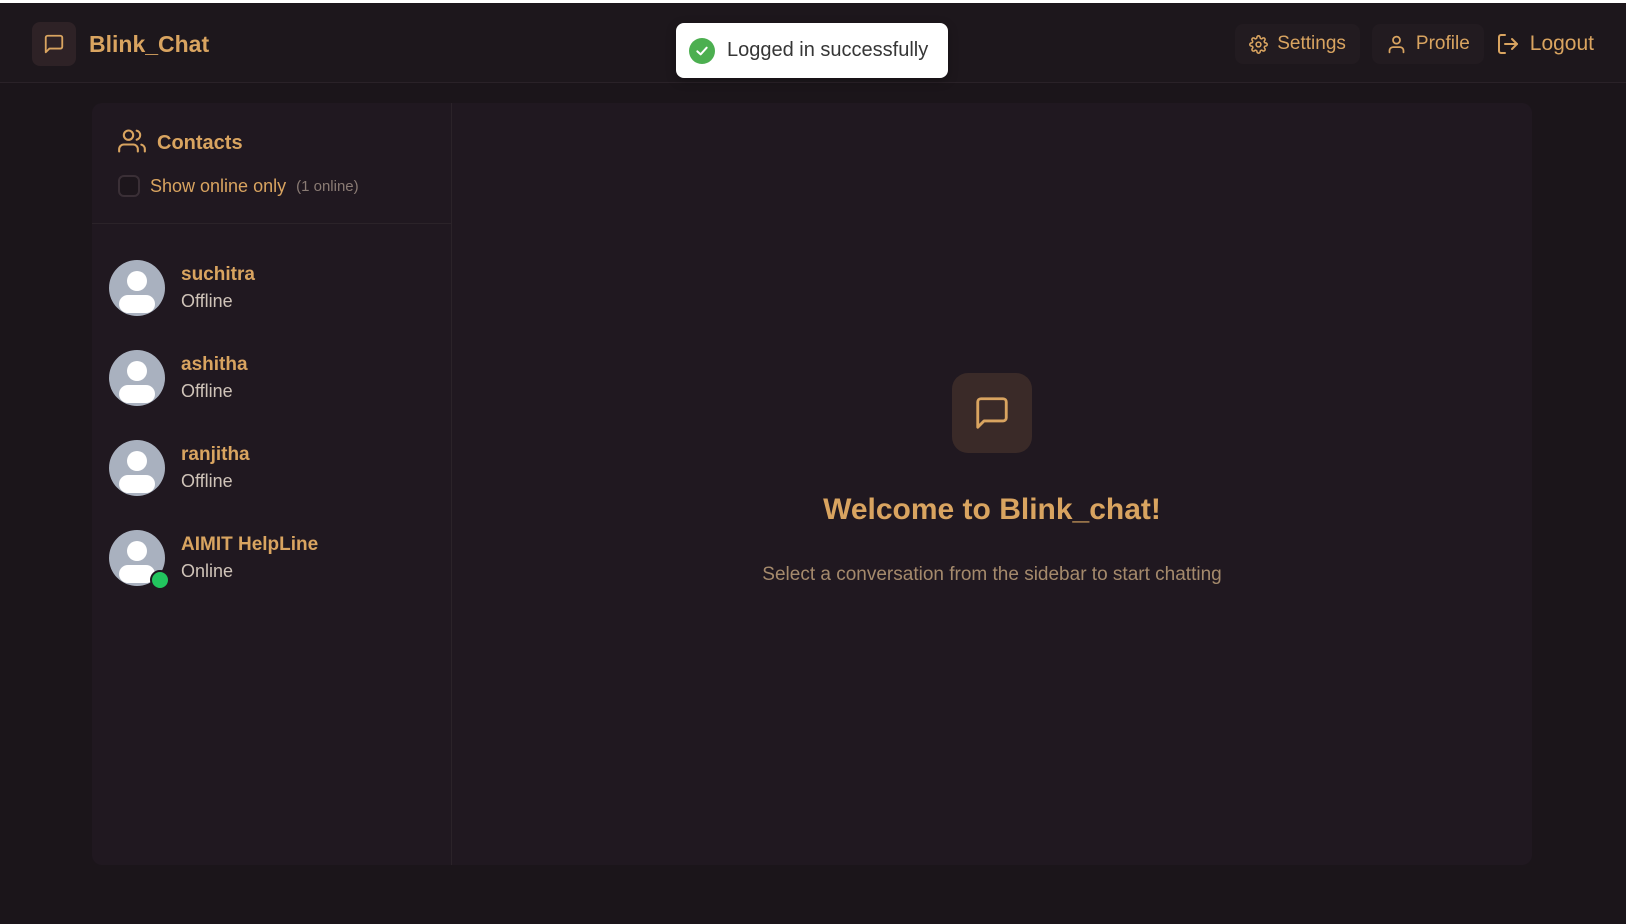 The image size is (1626, 924). I want to click on show-online-label: Show online only, so click(218, 186).